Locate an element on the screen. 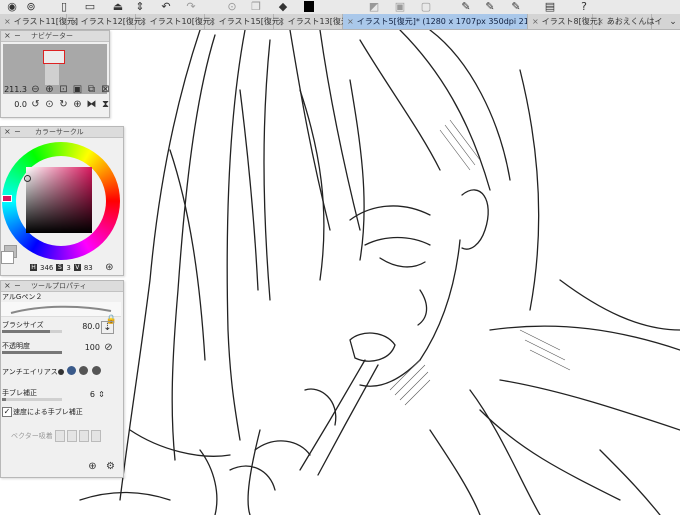 The height and width of the screenshot is (515, 680). speed-stabilization-row: ✓ 速度による手ブレ補正 is located at coordinates (61, 411).